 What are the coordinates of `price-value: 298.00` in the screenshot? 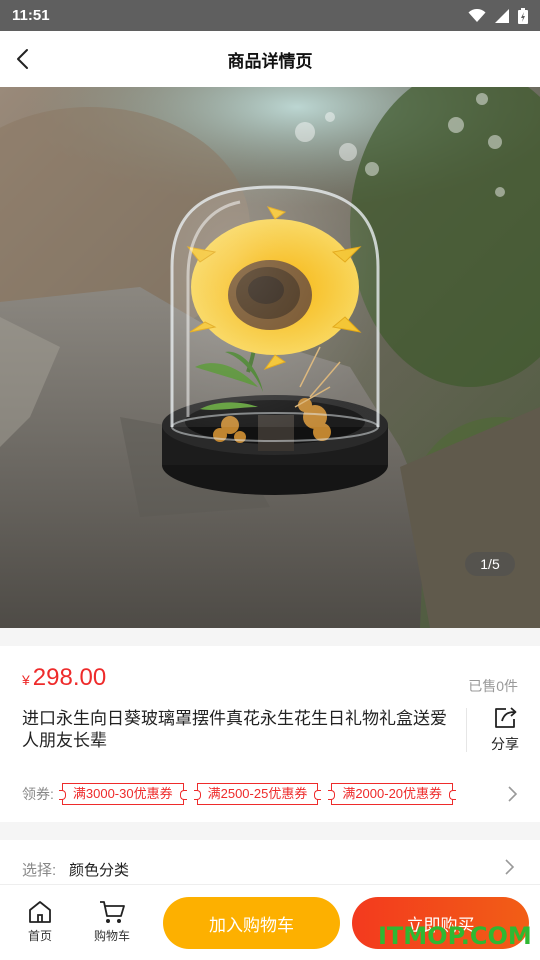 It's located at (69, 677).